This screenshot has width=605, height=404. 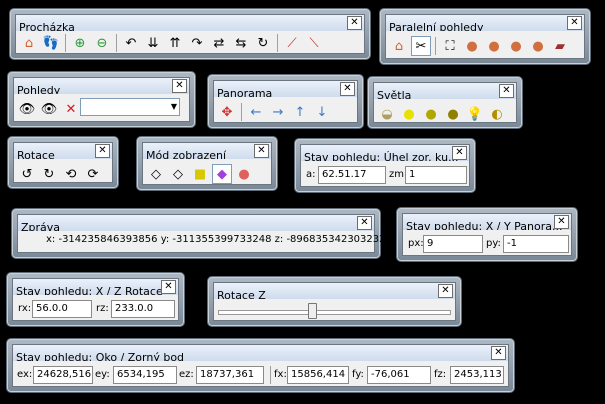 I want to click on scissors-icon: ✂, so click(x=421, y=46).